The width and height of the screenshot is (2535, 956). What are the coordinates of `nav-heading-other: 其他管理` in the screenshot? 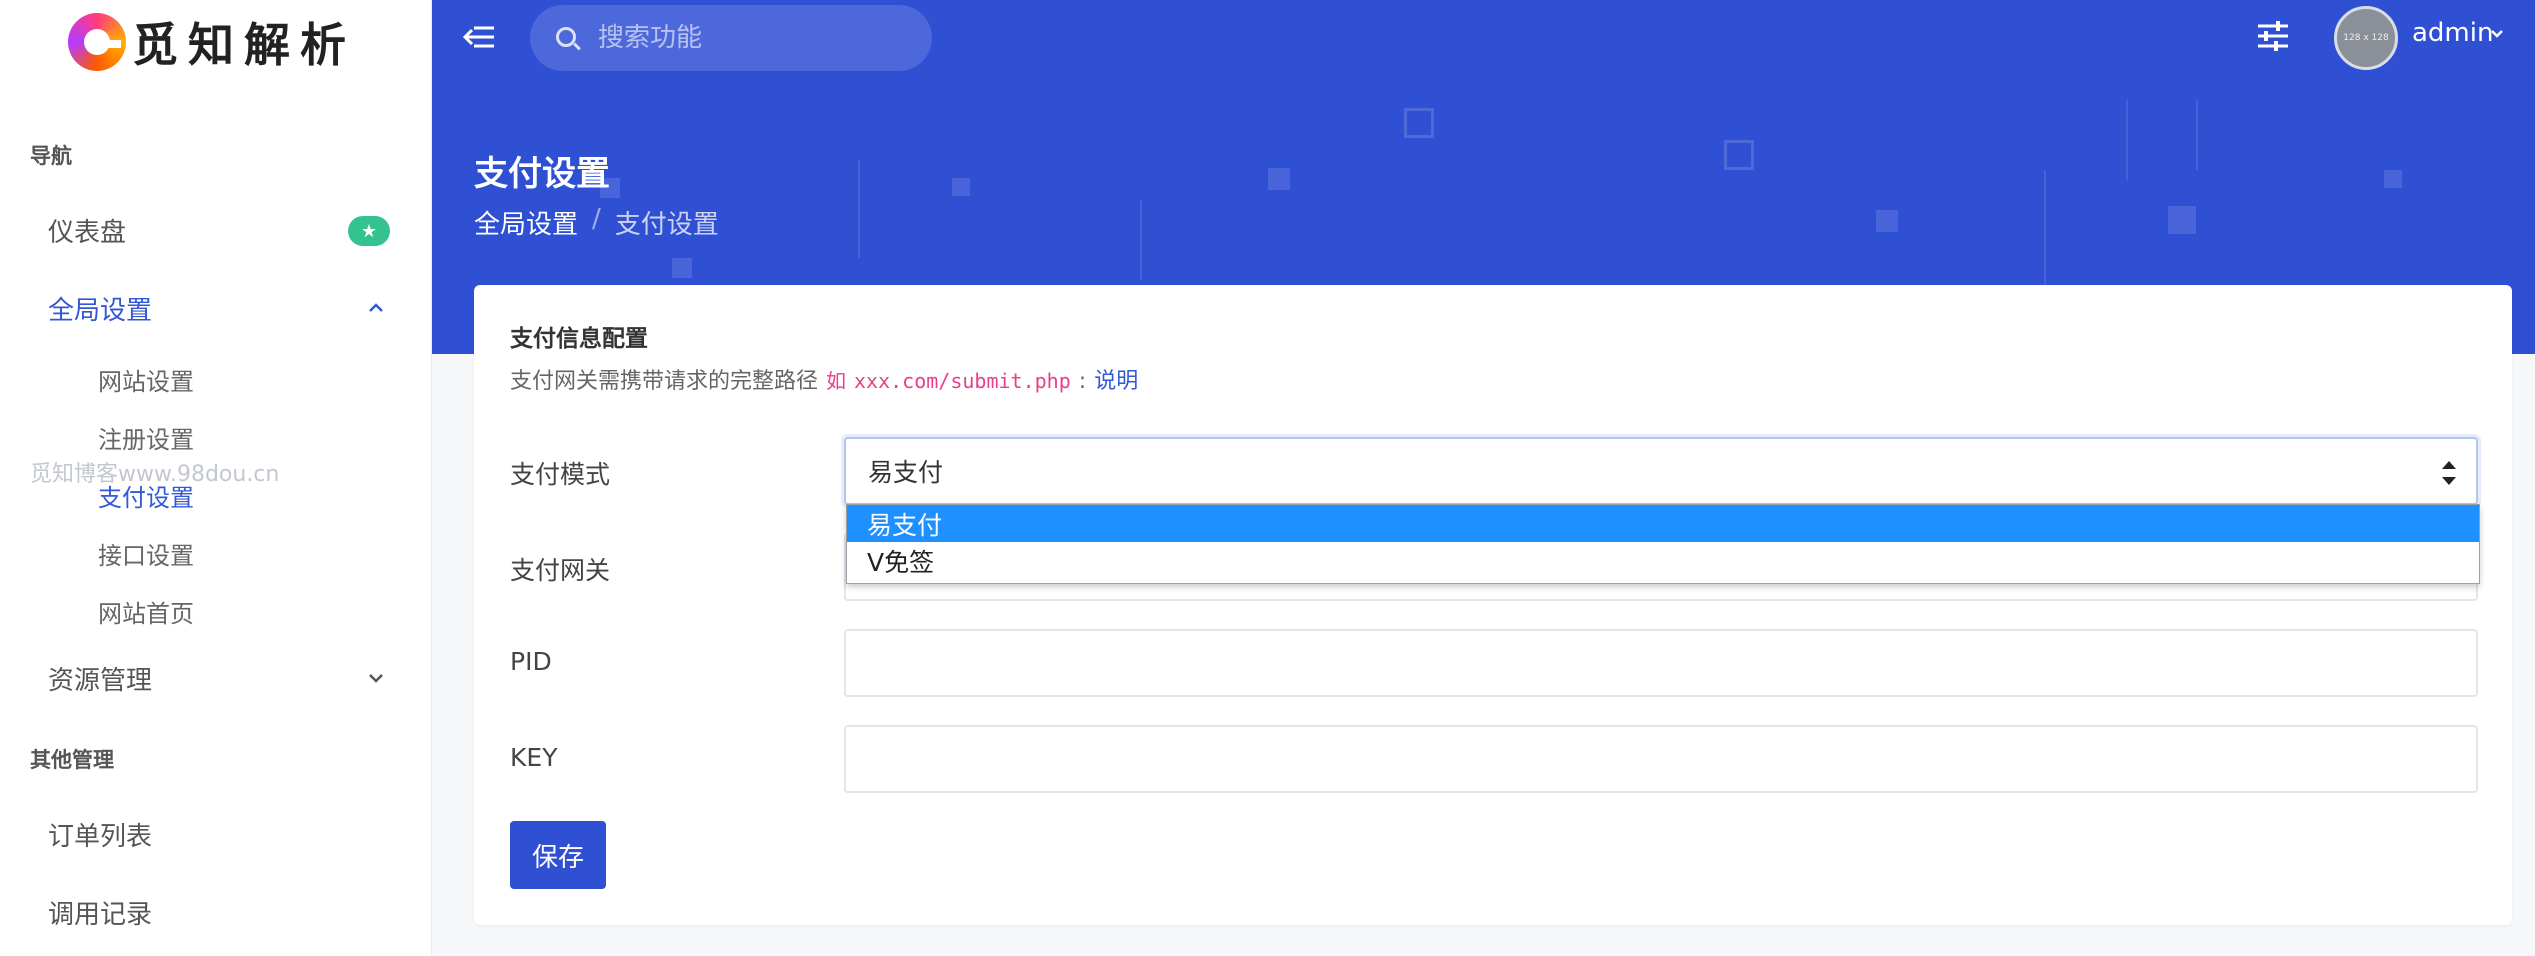 It's located at (72, 760).